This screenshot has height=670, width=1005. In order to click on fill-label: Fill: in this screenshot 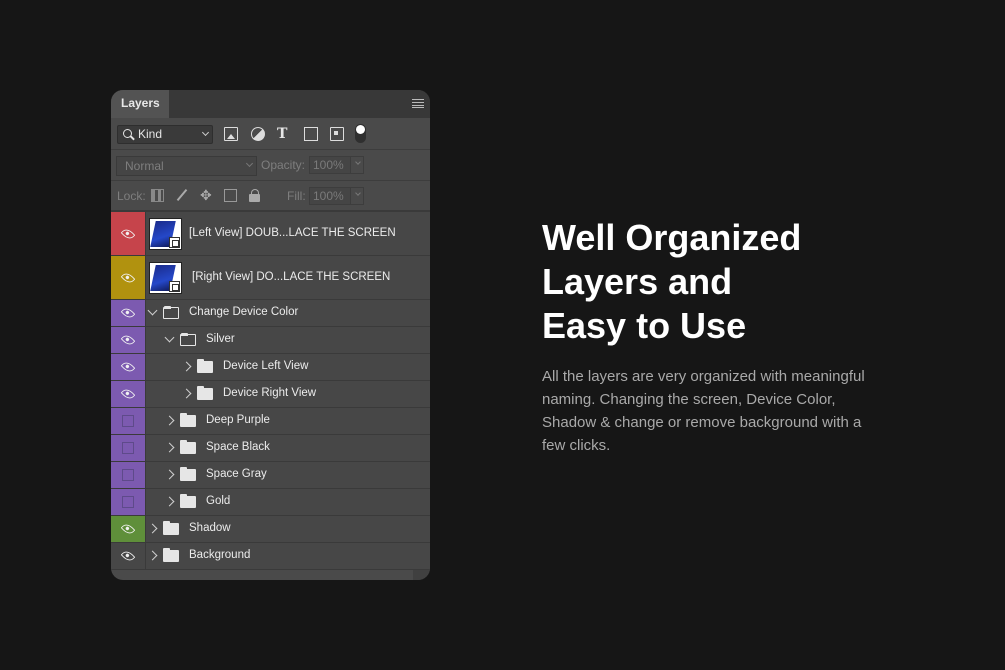, I will do `click(296, 196)`.